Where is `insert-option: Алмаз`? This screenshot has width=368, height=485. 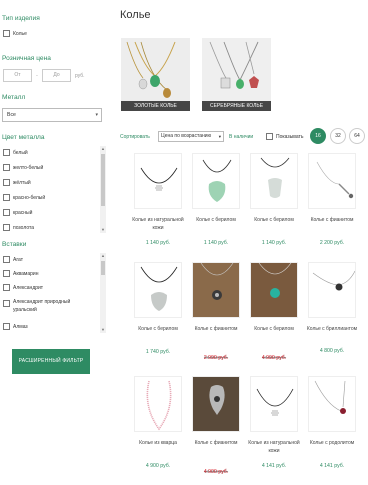
insert-option: Алмаз is located at coordinates (15, 326).